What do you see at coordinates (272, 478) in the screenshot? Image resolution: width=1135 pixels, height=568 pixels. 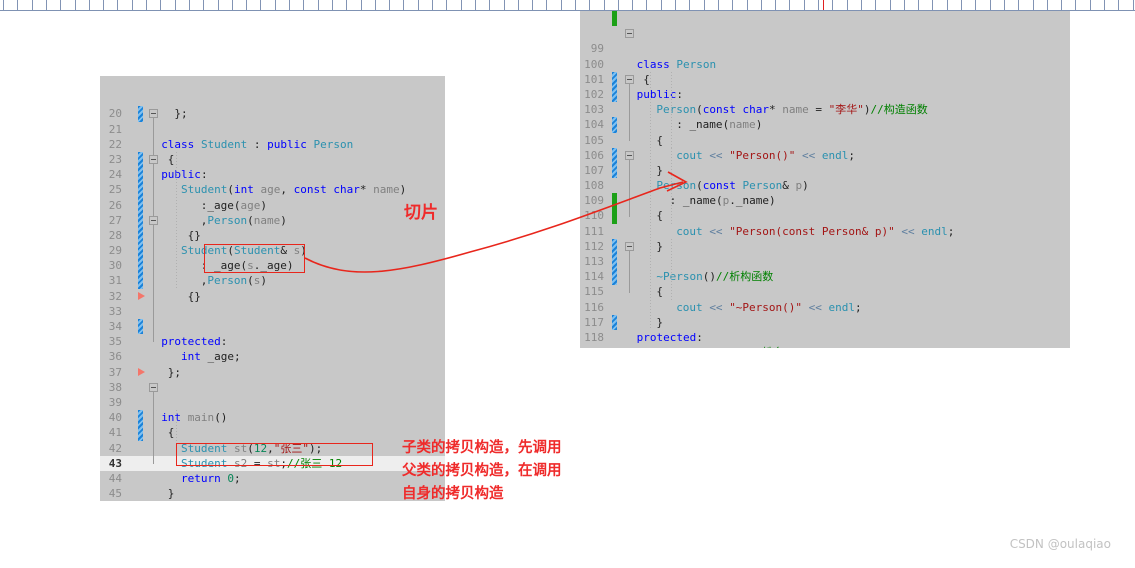 I see `code-line: 44 return 0;` at bounding box center [272, 478].